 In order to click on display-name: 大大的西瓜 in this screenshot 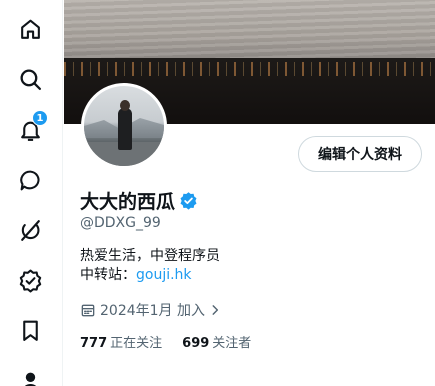, I will do `click(128, 201)`.